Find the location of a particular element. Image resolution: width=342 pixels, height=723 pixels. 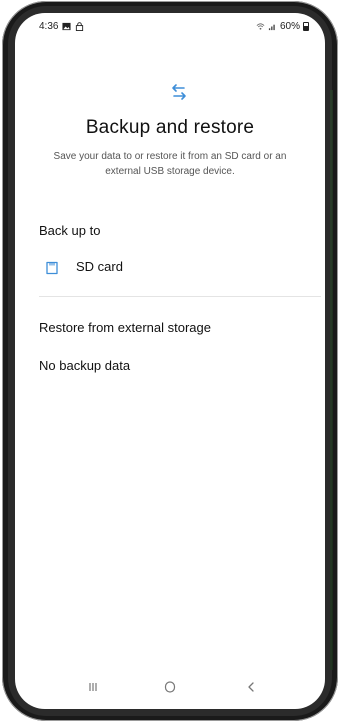

wifi-icon is located at coordinates (260, 26).